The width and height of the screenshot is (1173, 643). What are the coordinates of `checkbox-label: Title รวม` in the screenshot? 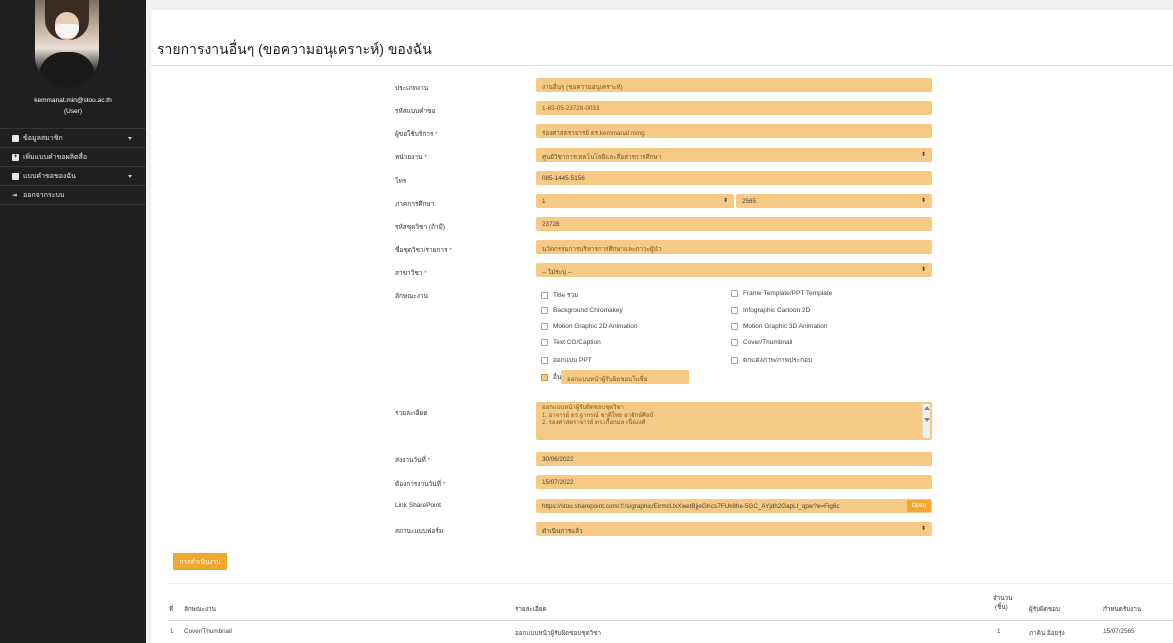 It's located at (566, 295).